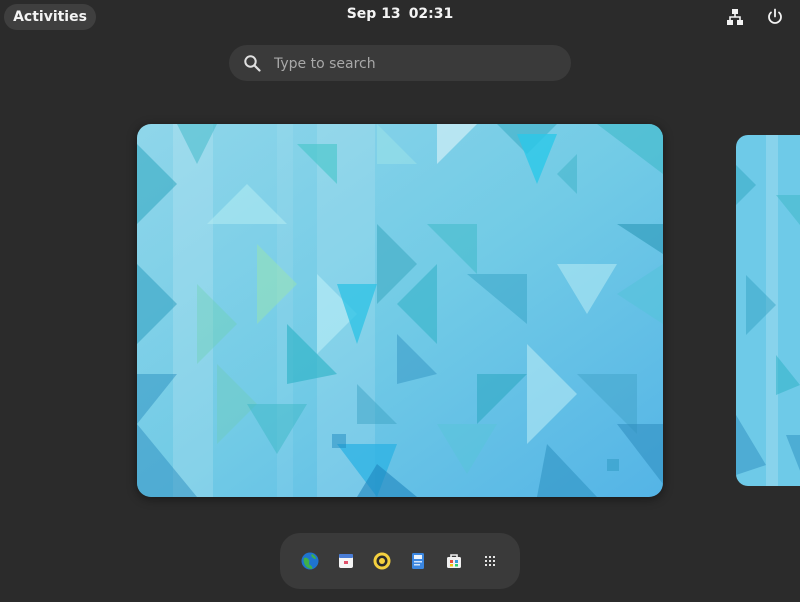 This screenshot has width=800, height=602. Describe the element at coordinates (490, 561) in the screenshot. I see `show-apps-grid-icon` at that location.